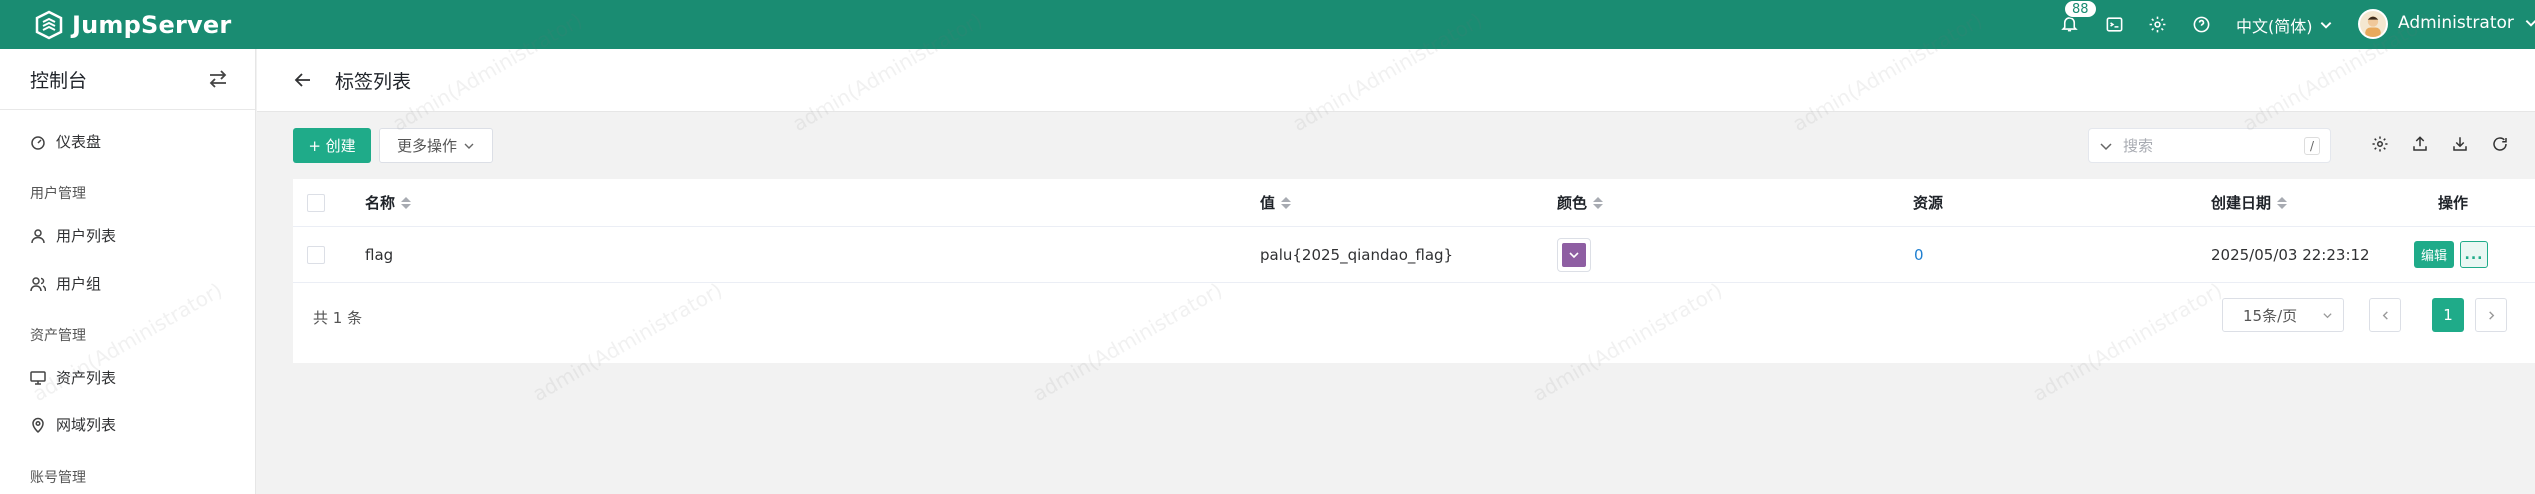  What do you see at coordinates (1268, 203) in the screenshot?
I see `column-header-label: 值` at bounding box center [1268, 203].